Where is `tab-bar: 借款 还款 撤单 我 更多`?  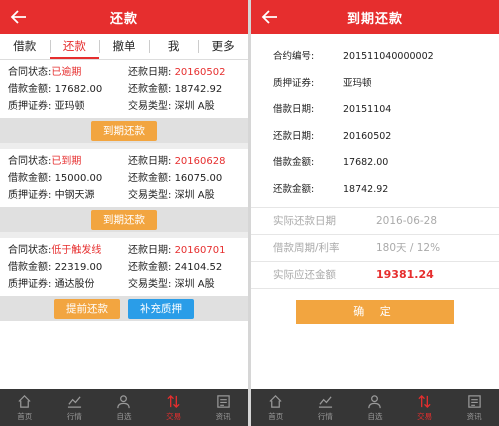
tab-bar: 借款 还款 撤单 我 更多 is located at coordinates (124, 47).